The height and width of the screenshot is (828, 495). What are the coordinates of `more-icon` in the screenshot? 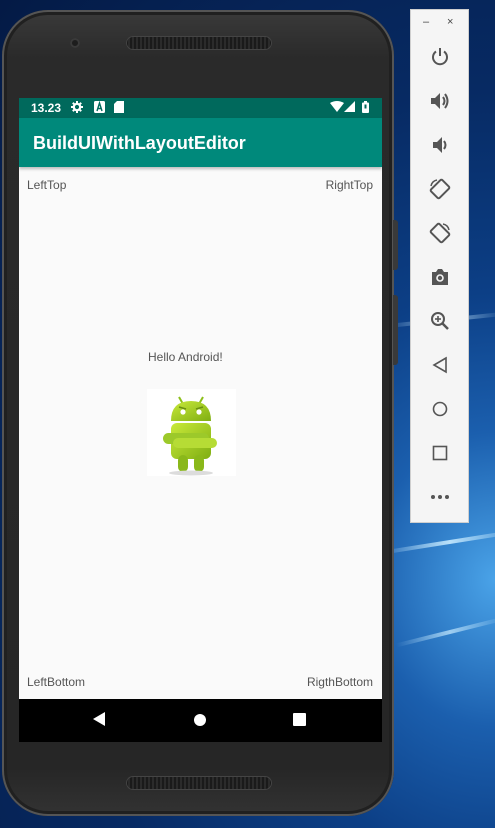 It's located at (440, 497).